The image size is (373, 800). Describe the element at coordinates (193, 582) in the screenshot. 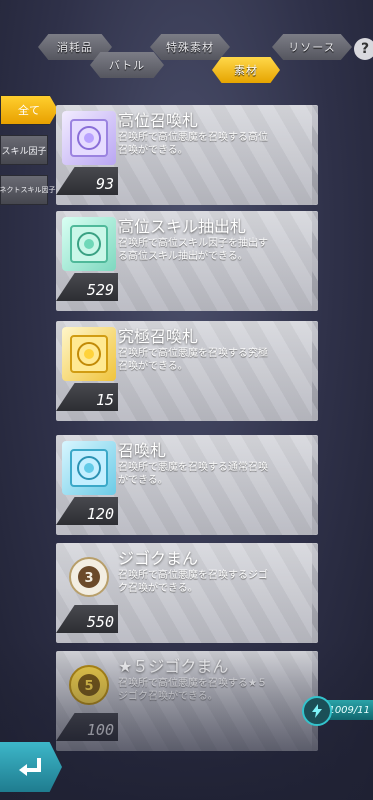

I see `item-description: 召喚所で高位悪魔を召喚するジゴク召喚ができる。` at that location.